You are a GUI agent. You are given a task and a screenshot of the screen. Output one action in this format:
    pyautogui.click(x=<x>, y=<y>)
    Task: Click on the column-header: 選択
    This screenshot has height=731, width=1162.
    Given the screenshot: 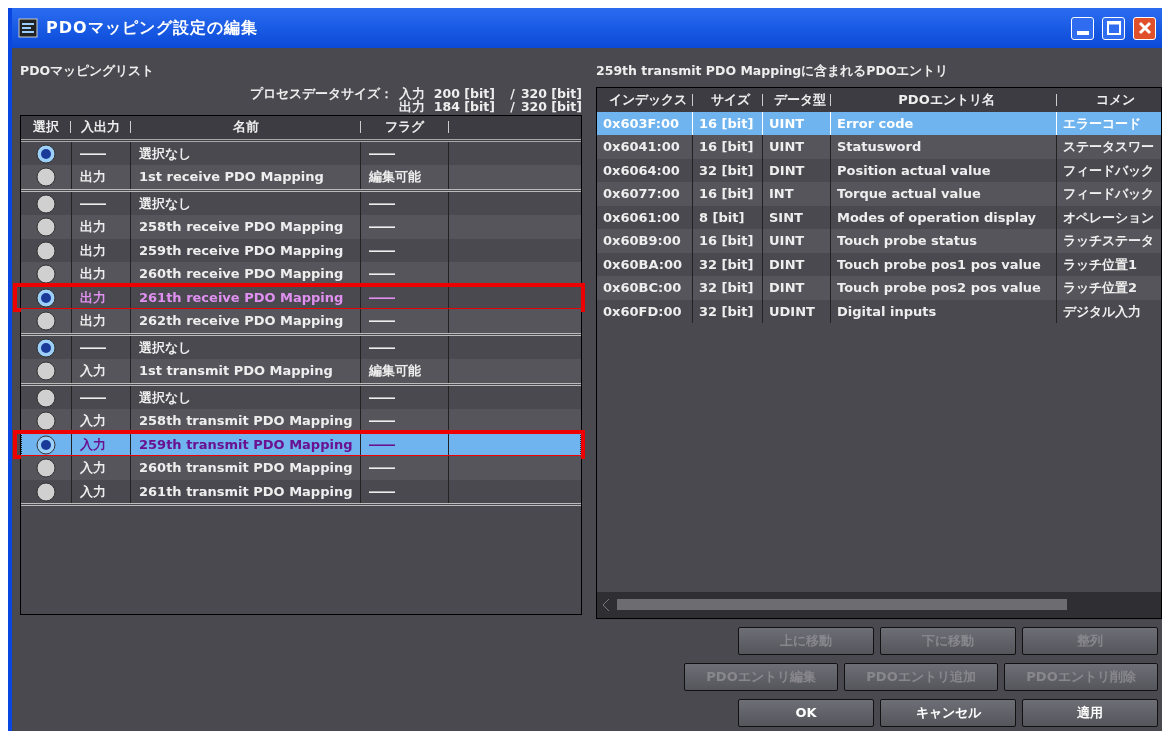 What is the action you would take?
    pyautogui.click(x=46, y=127)
    